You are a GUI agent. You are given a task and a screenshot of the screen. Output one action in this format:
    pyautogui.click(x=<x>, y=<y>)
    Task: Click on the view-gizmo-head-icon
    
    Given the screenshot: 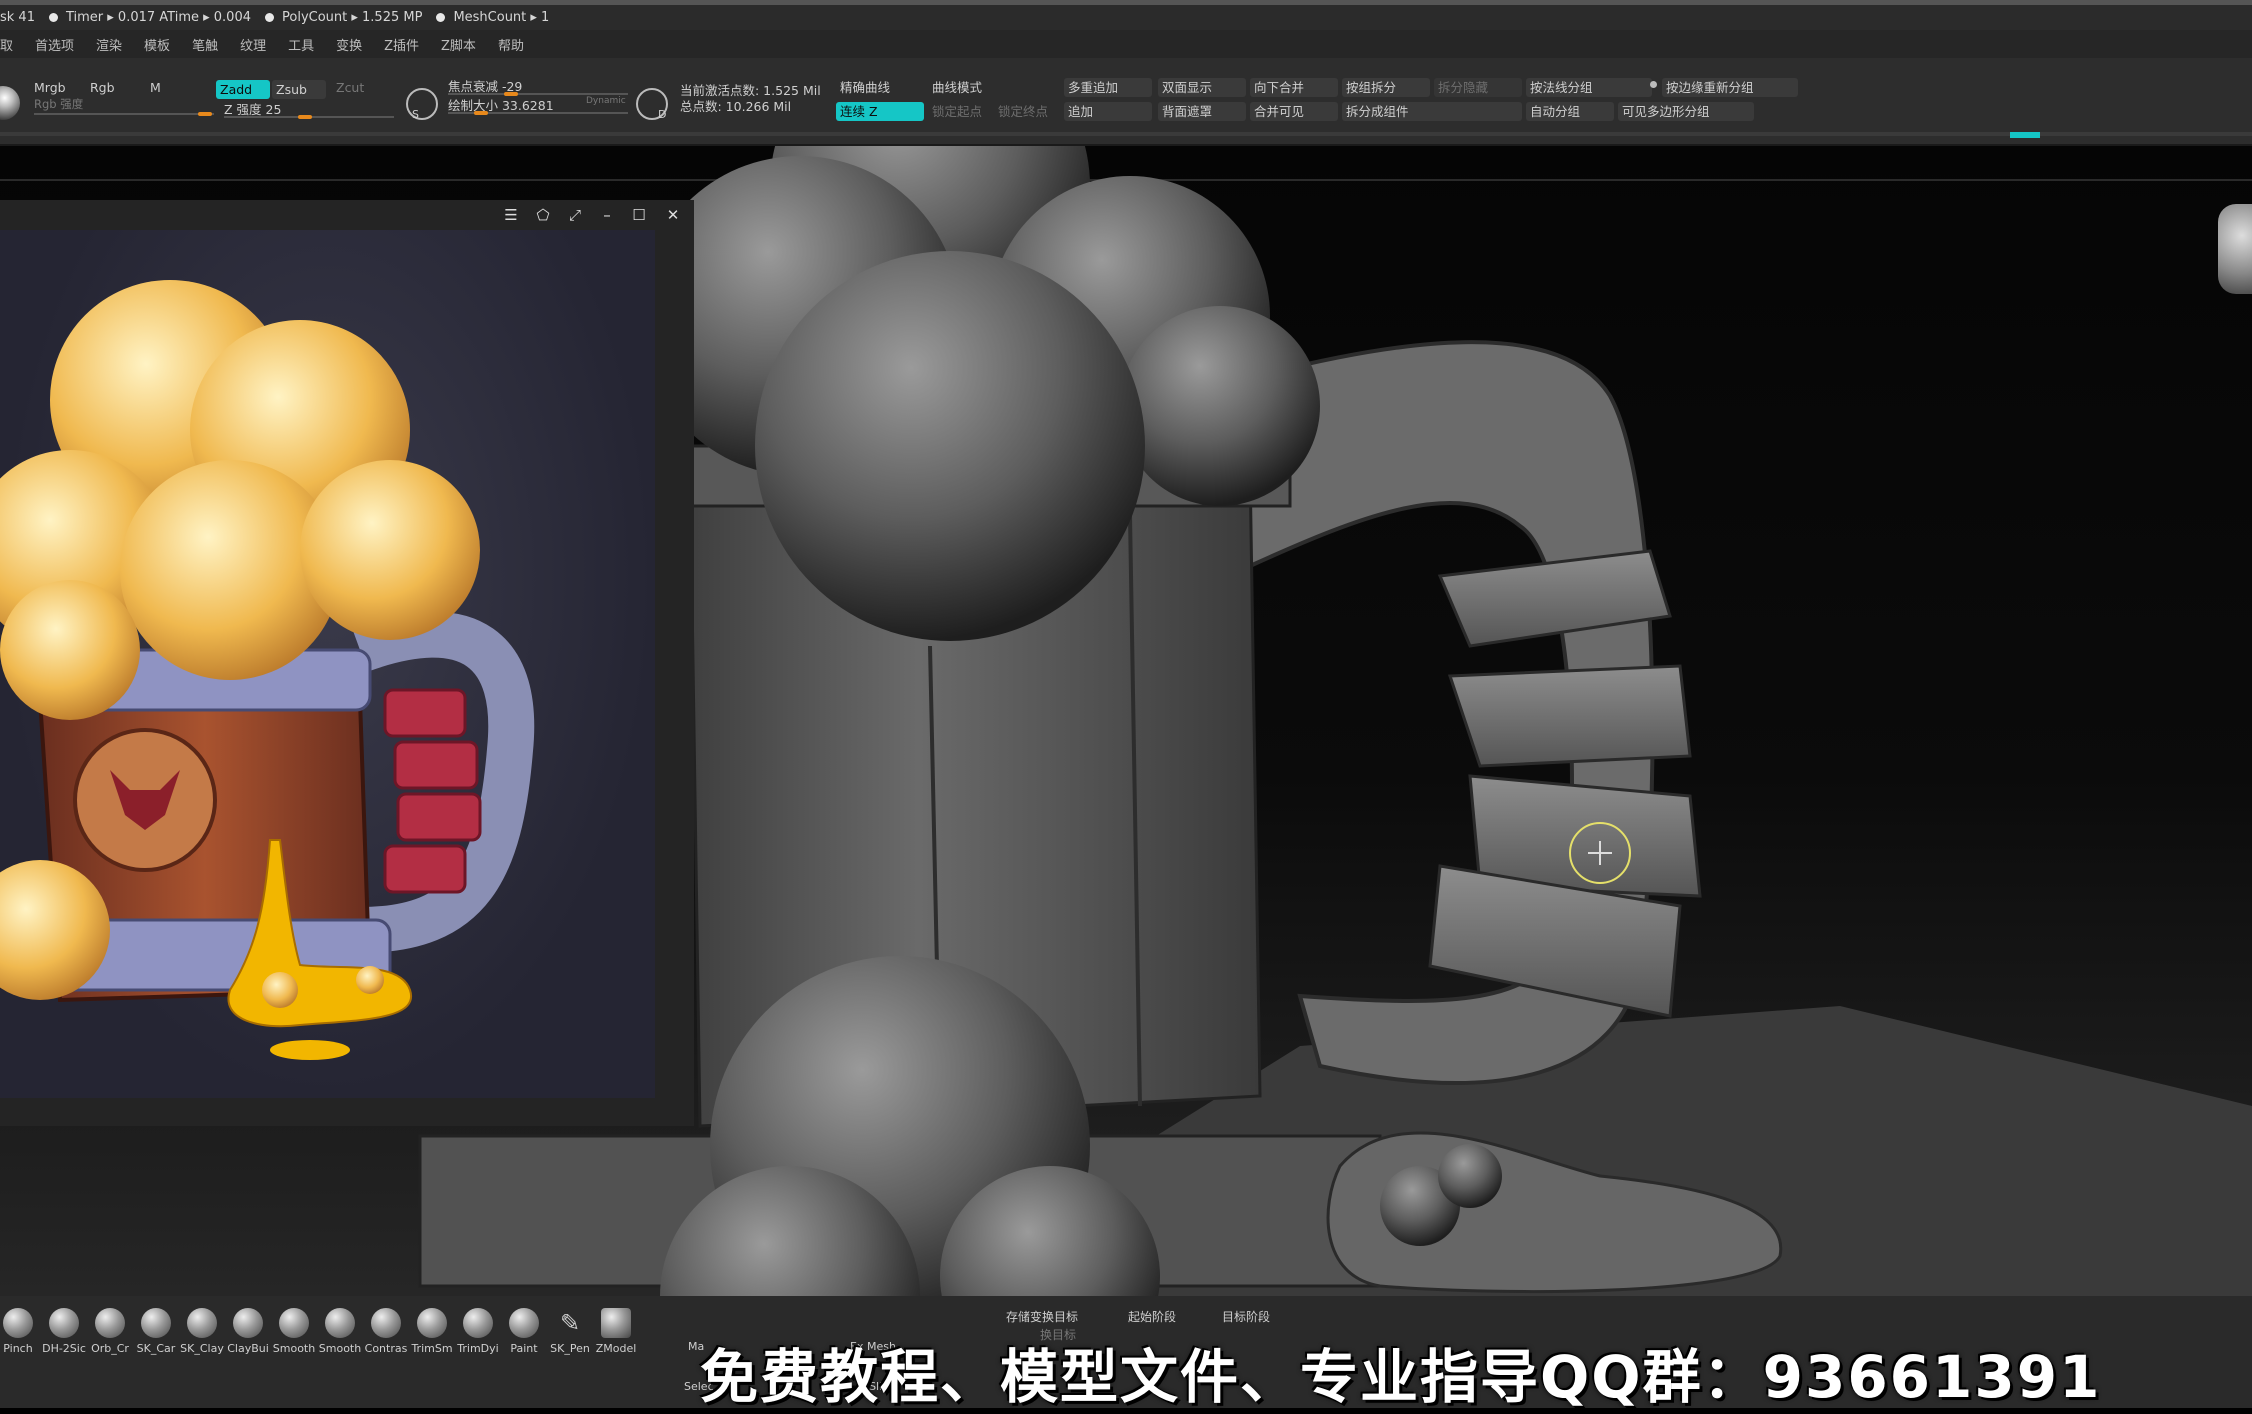 What is the action you would take?
    pyautogui.click(x=2235, y=249)
    